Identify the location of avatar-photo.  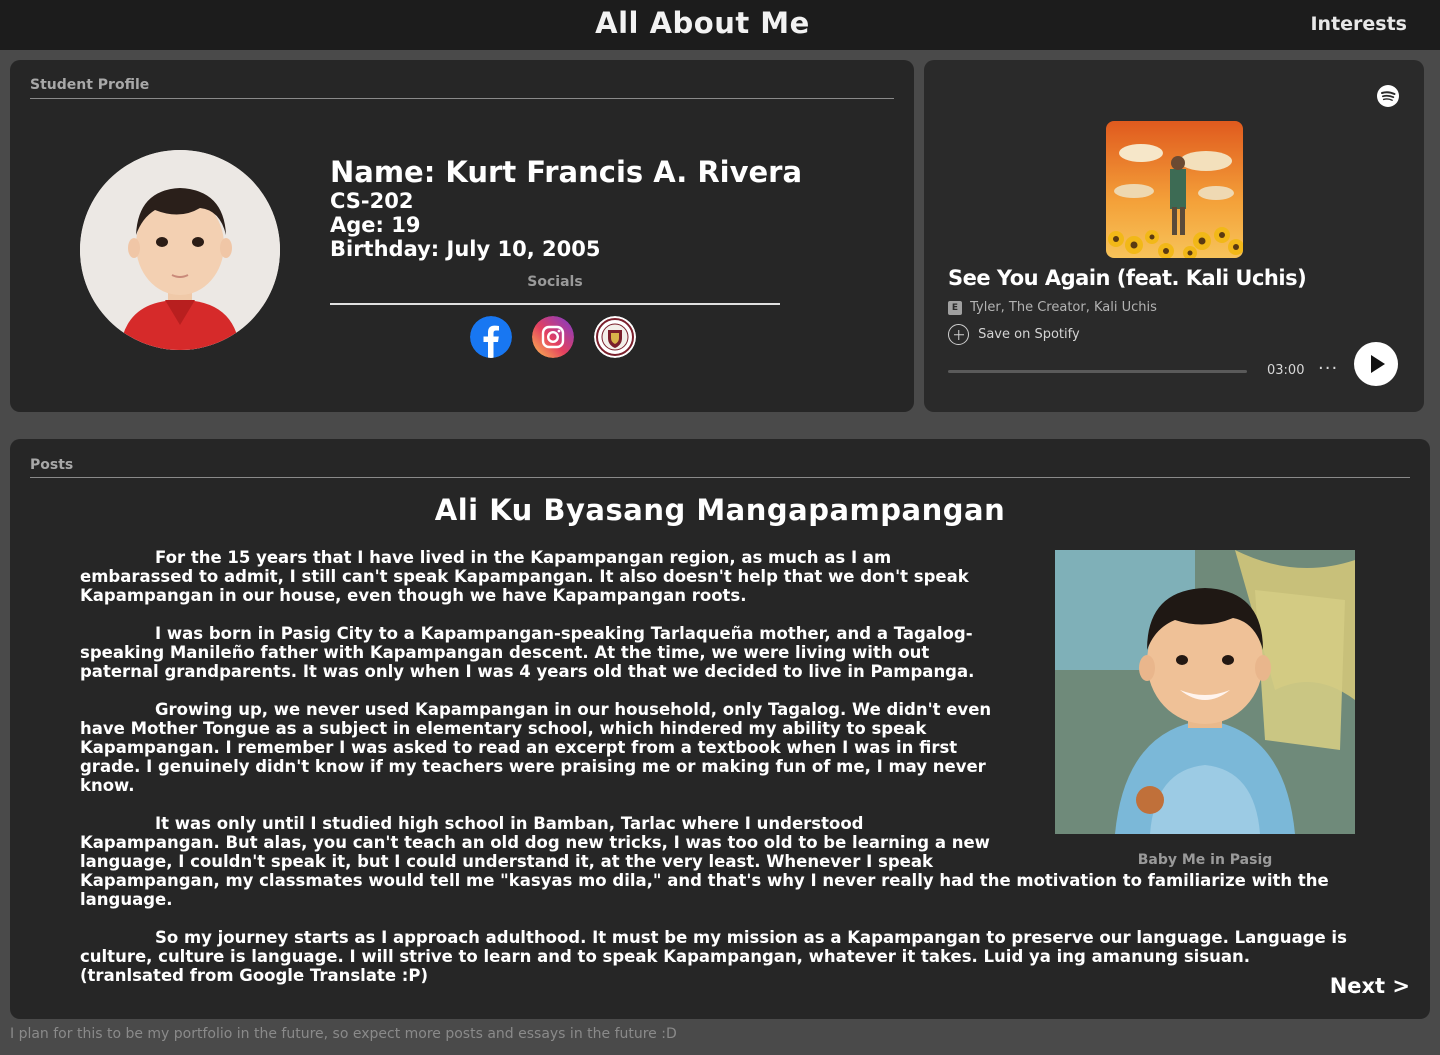
(180, 250).